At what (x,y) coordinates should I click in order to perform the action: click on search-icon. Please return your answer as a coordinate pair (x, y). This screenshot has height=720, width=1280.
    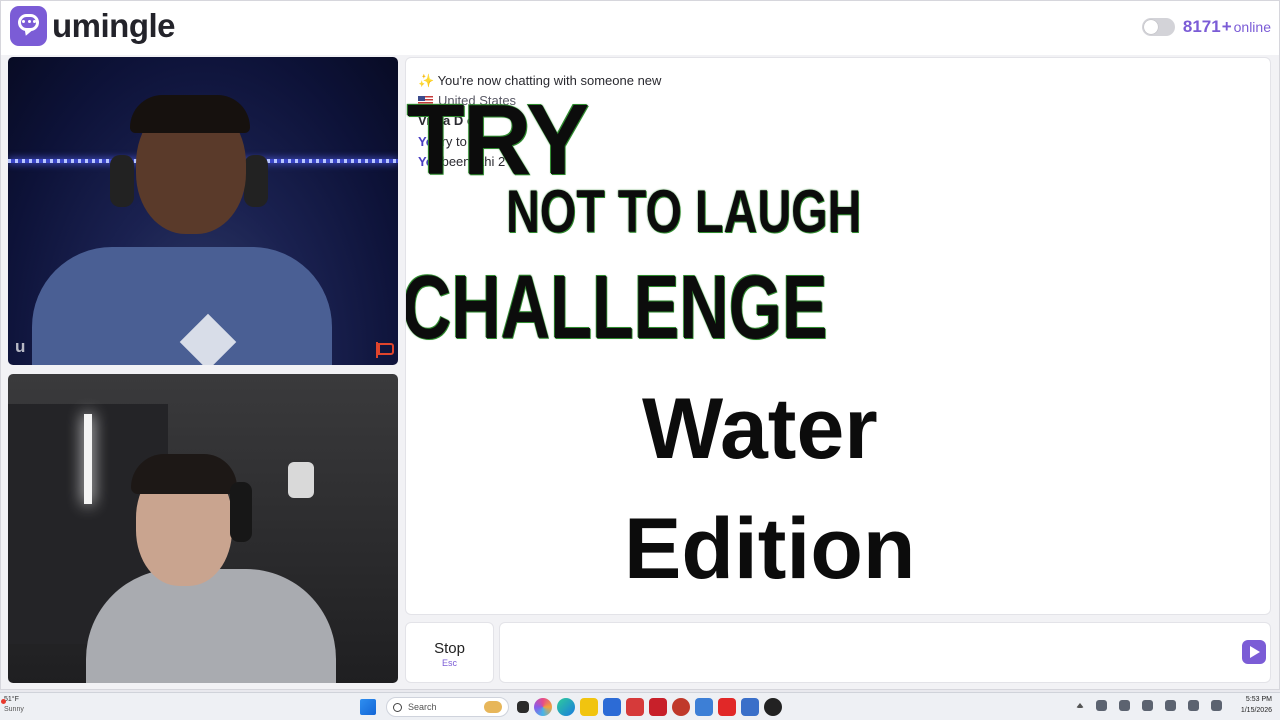
    Looking at the image, I should click on (397, 707).